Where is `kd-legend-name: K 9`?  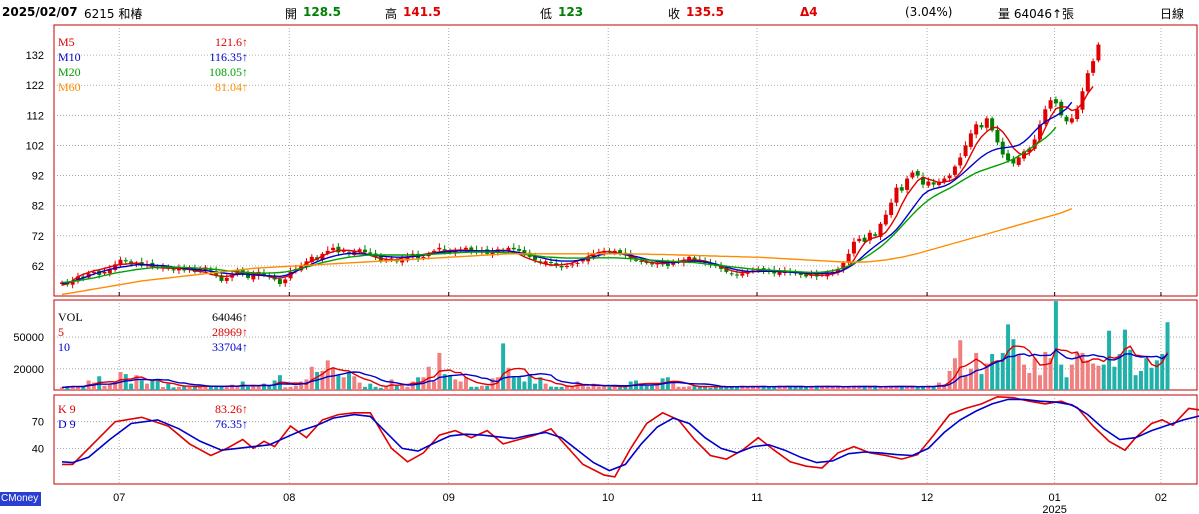
kd-legend-name: K 9 is located at coordinates (67, 409).